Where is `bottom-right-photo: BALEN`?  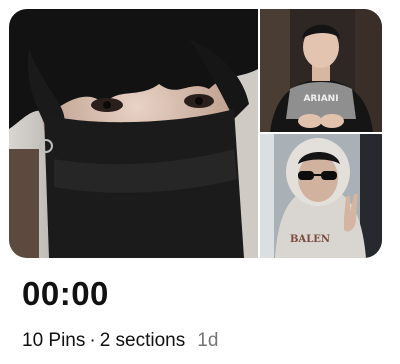 bottom-right-photo: BALEN is located at coordinates (321, 196).